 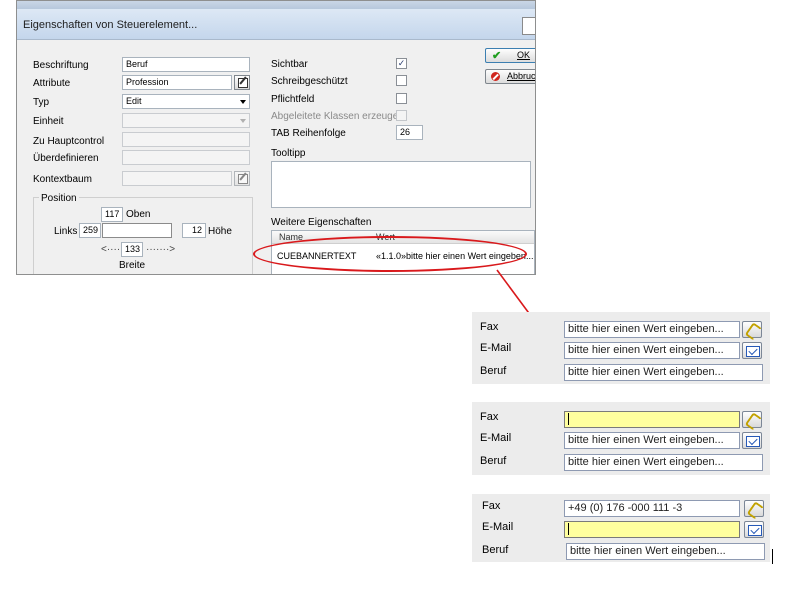 What do you see at coordinates (337, 116) in the screenshot?
I see `abgeleitete-klassen-label: Abgeleitete Klassen erzeugen` at bounding box center [337, 116].